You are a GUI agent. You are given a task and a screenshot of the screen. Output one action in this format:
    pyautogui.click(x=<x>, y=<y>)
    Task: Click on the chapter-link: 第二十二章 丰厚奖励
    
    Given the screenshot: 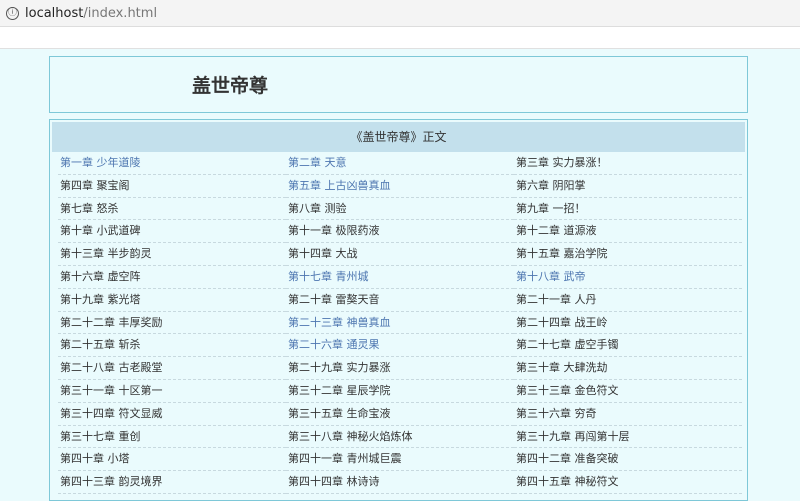 What is the action you would take?
    pyautogui.click(x=172, y=323)
    